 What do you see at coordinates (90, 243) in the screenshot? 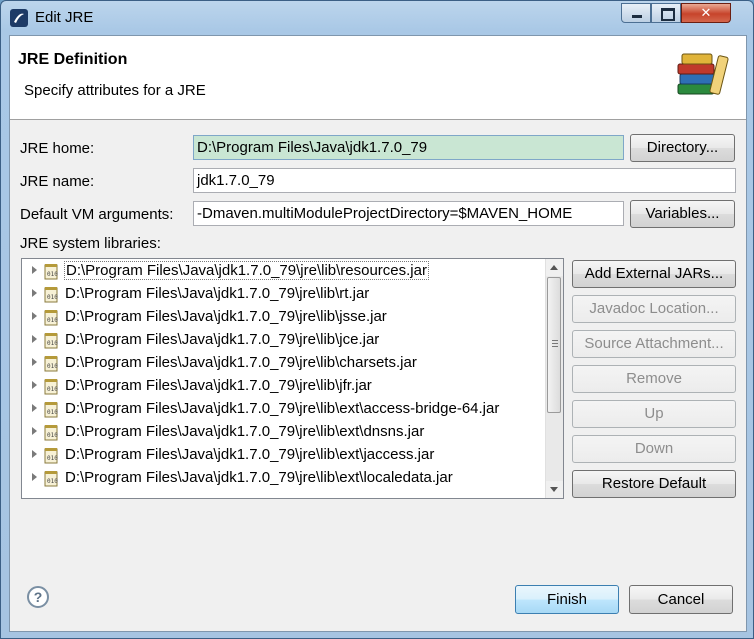
I see `system-libraries-label: JRE system libraries:` at bounding box center [90, 243].